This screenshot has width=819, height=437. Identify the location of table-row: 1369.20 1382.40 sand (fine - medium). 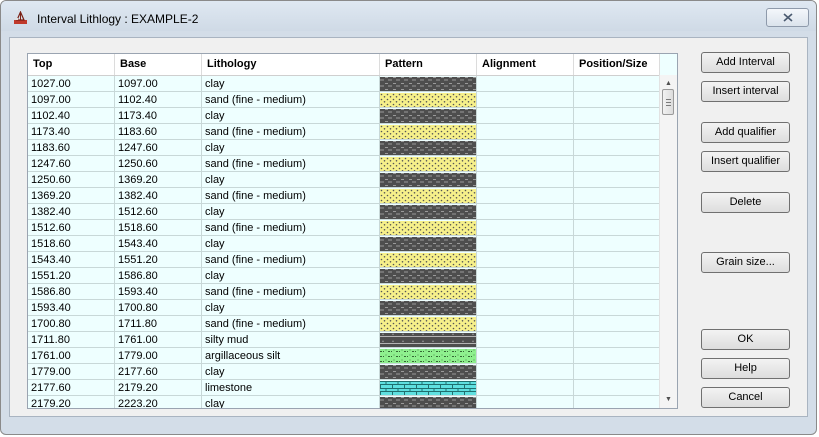
(344, 196).